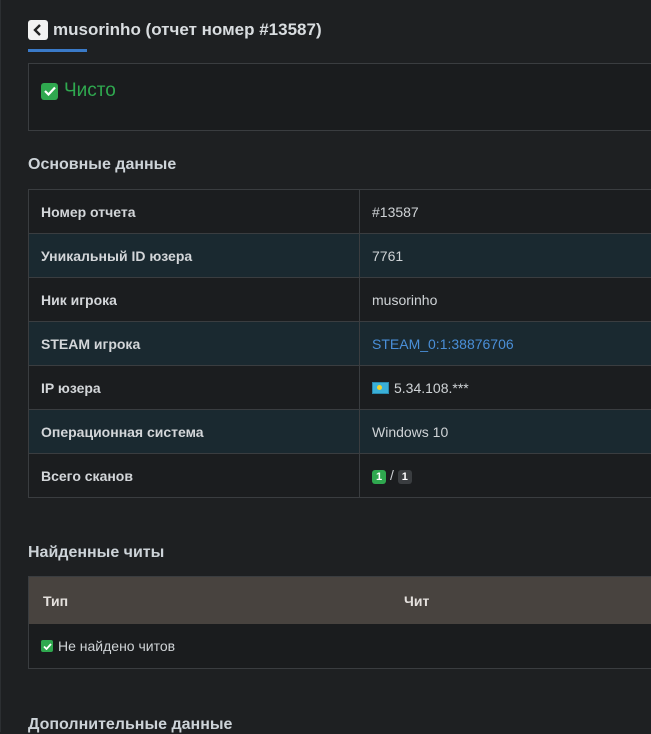 Image resolution: width=651 pixels, height=734 pixels. Describe the element at coordinates (194, 476) in the screenshot. I see `row-key: Всего сканов` at that location.